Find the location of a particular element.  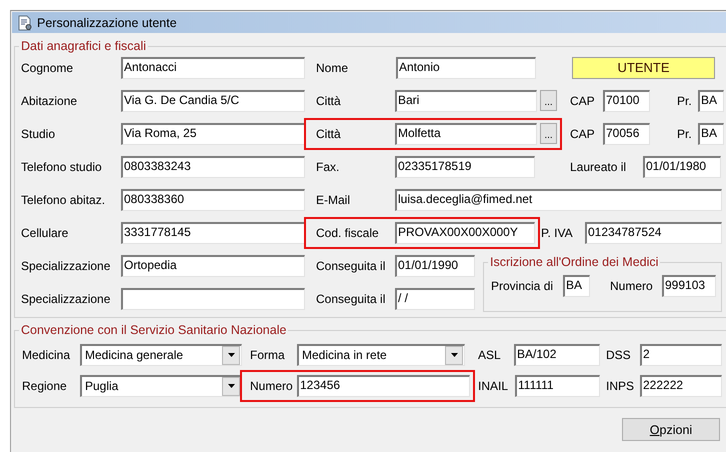

field-label: Fax. is located at coordinates (328, 167).